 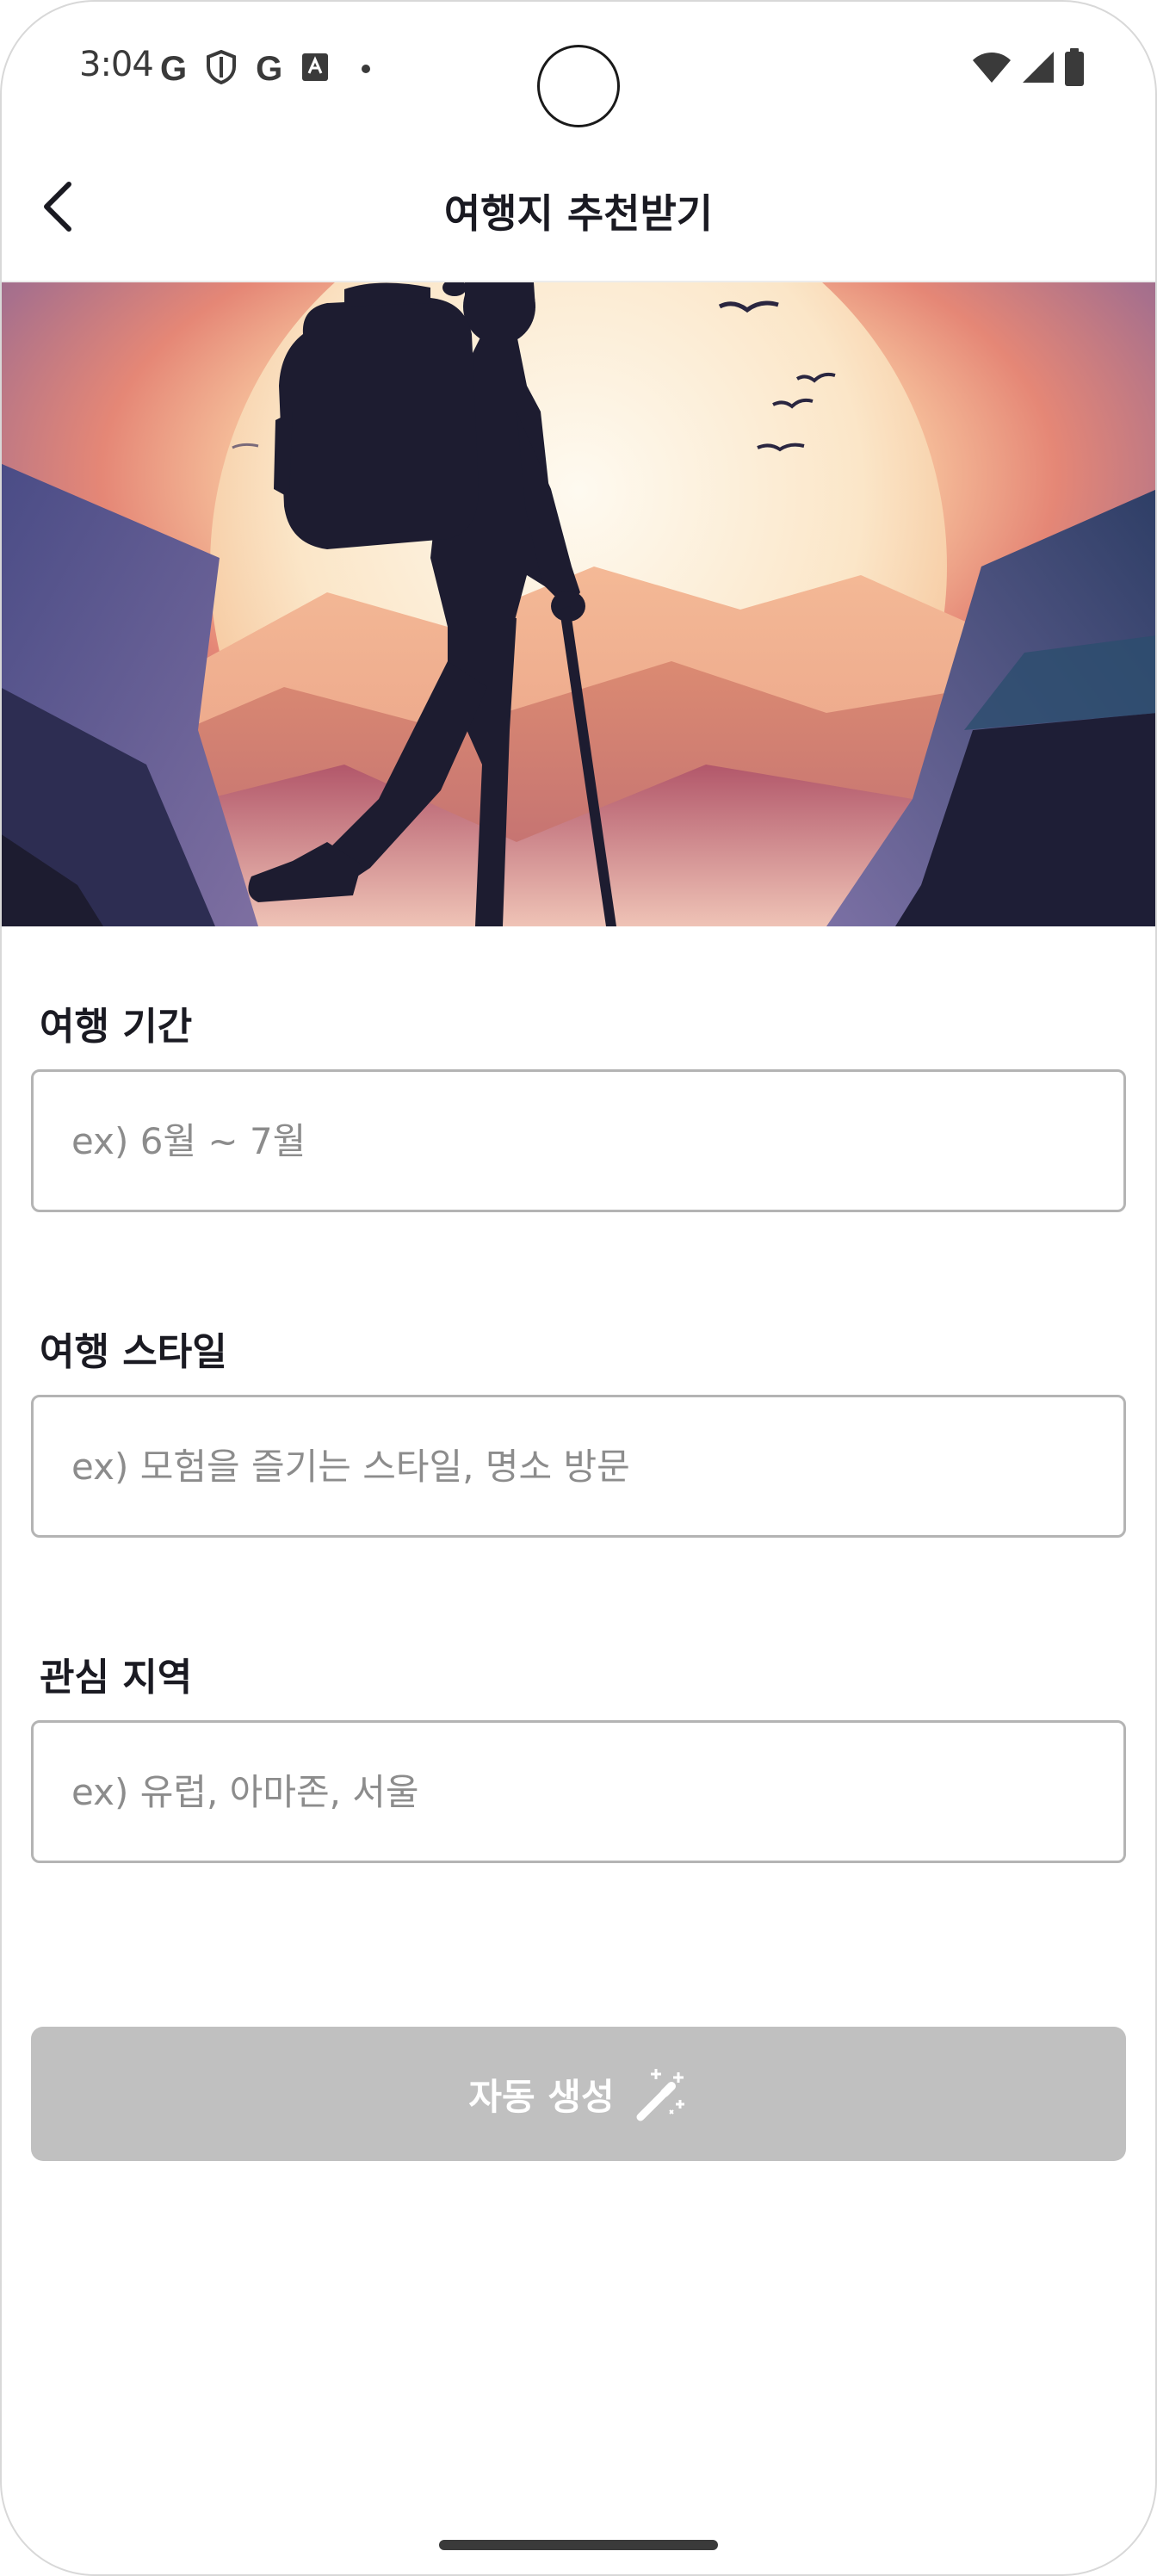 I want to click on camera-cutout, so click(x=579, y=86).